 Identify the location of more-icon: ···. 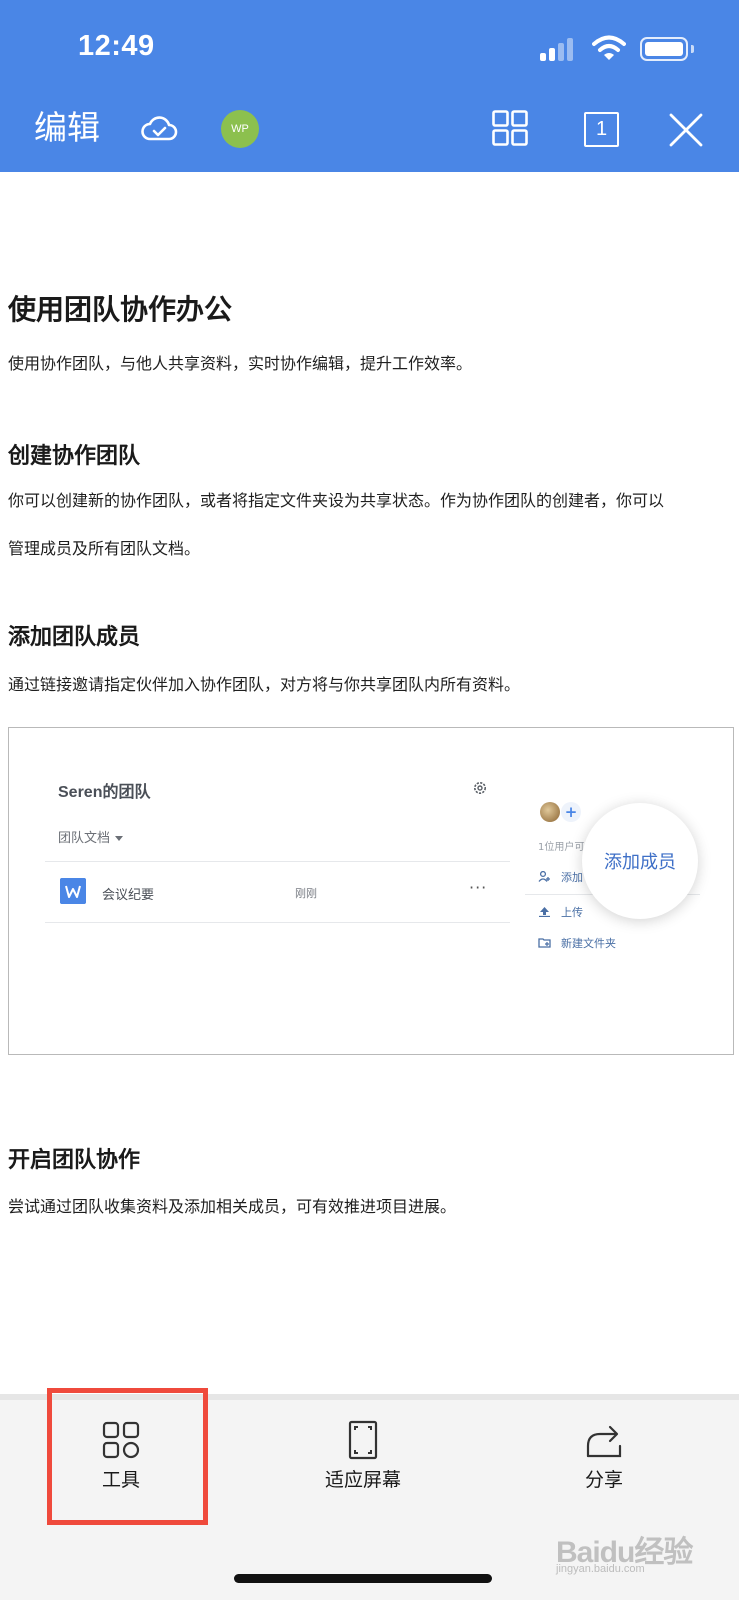
(478, 887).